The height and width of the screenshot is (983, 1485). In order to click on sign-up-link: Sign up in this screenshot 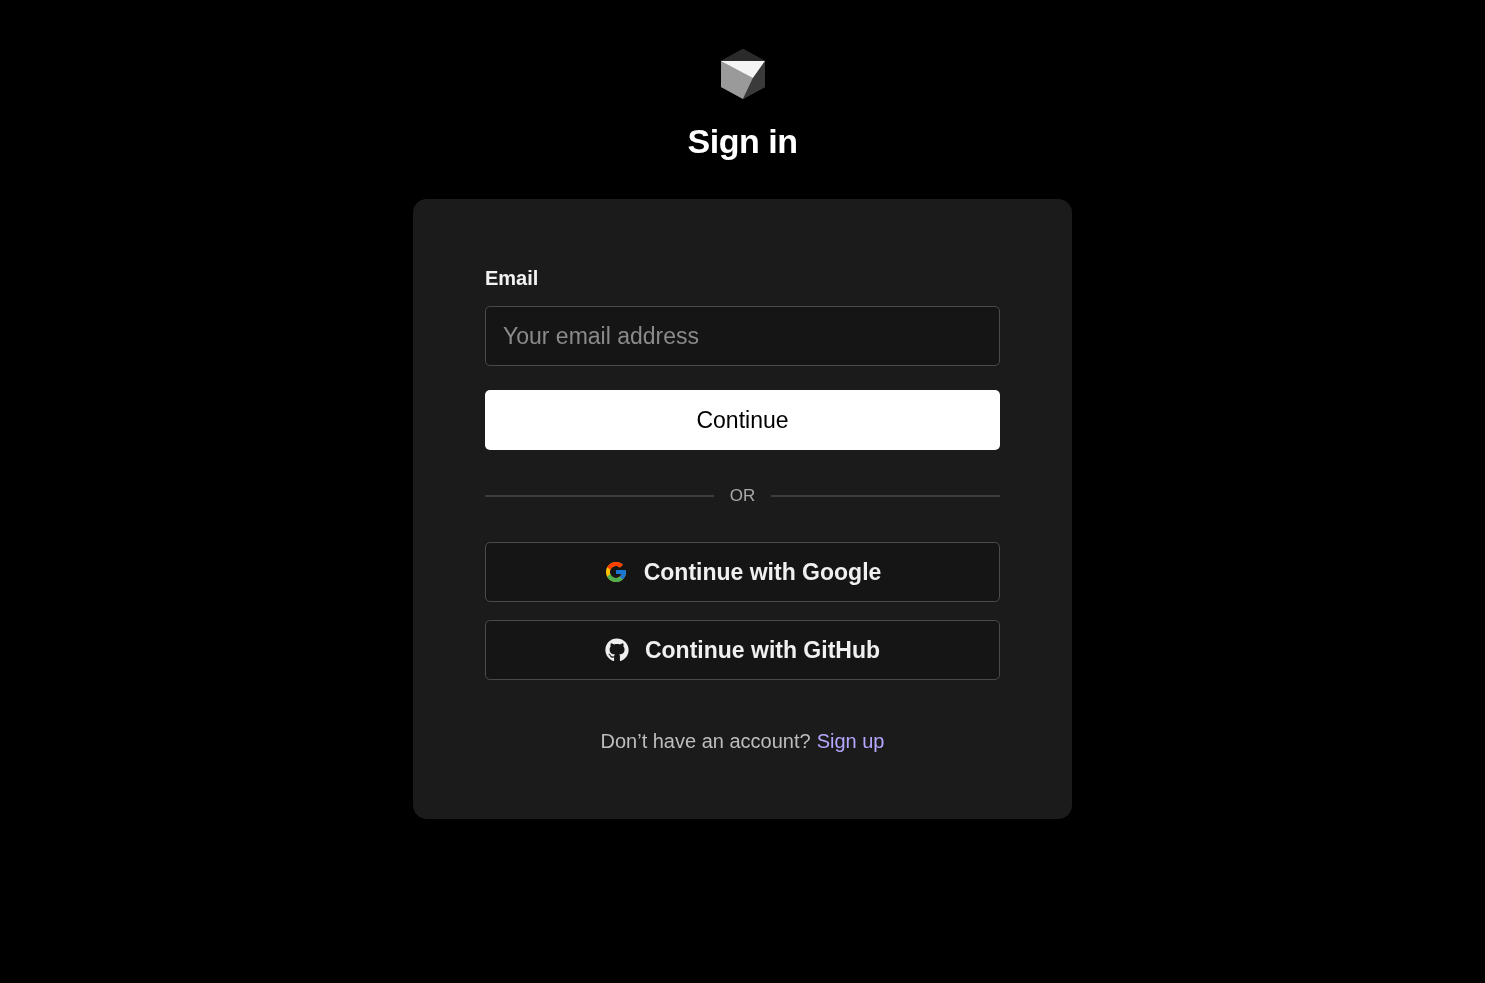, I will do `click(850, 741)`.